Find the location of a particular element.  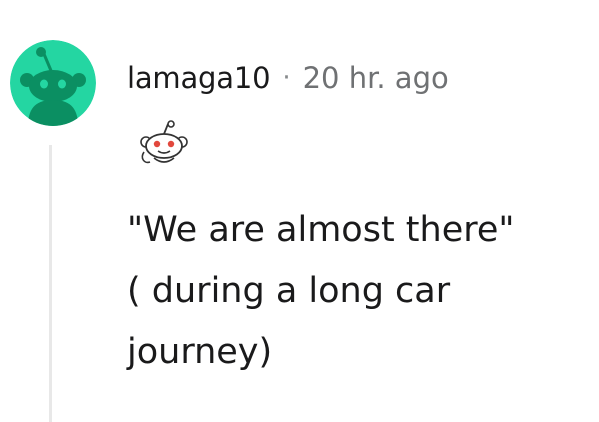

timestamp: 20 hr. ago is located at coordinates (376, 78).